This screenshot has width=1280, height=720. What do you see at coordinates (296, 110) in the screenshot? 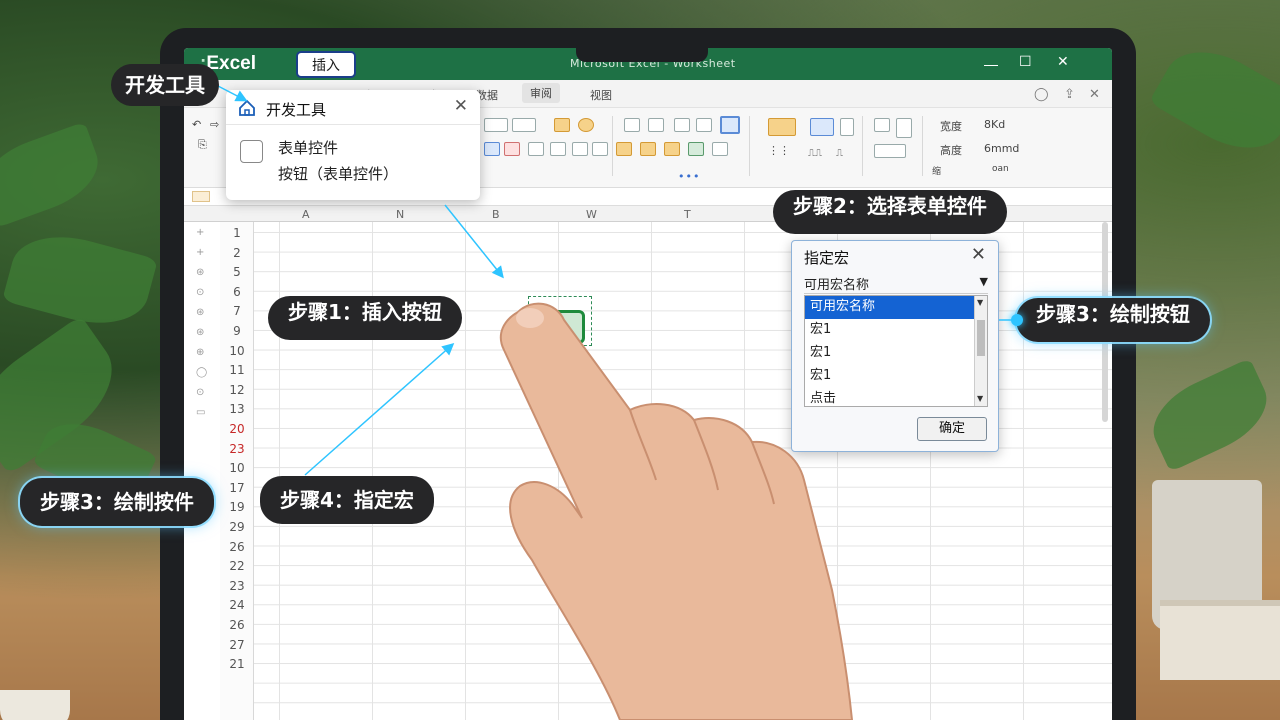
I see `popup-title: 开发工具` at bounding box center [296, 110].